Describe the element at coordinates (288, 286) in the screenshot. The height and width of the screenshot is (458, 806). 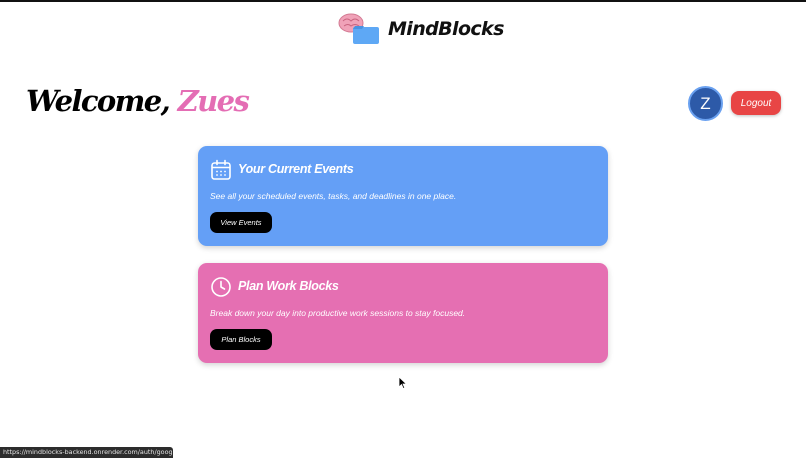
I see `plan-work-blocks-title: Plan Work Blocks` at that location.